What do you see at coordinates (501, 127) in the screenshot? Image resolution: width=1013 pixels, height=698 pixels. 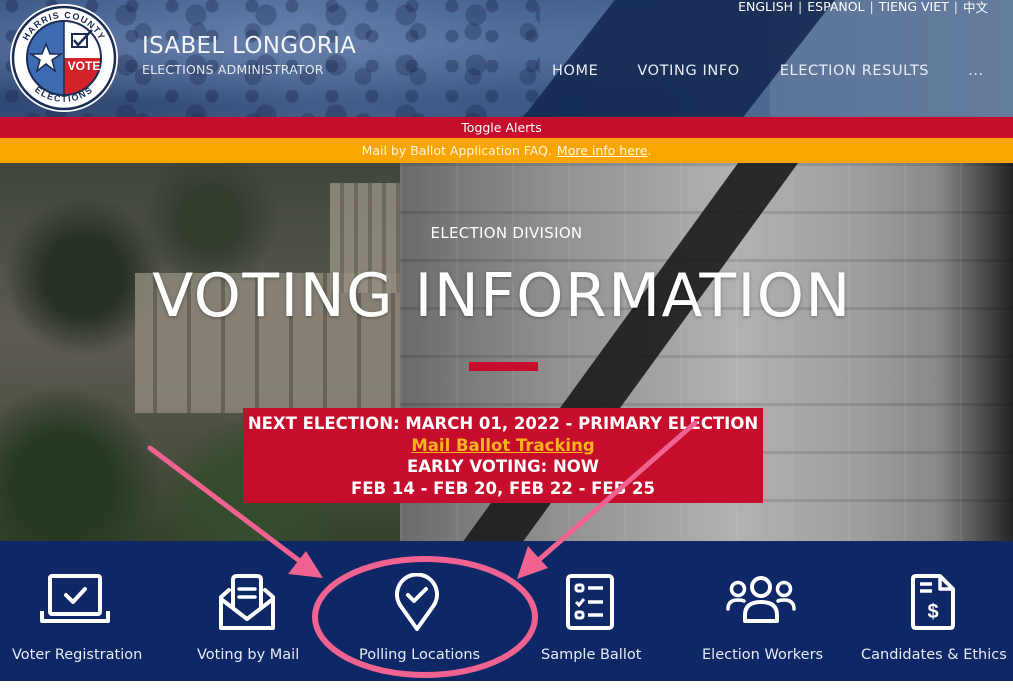 I see `toggle-alerts-label: Toggle Alerts` at bounding box center [501, 127].